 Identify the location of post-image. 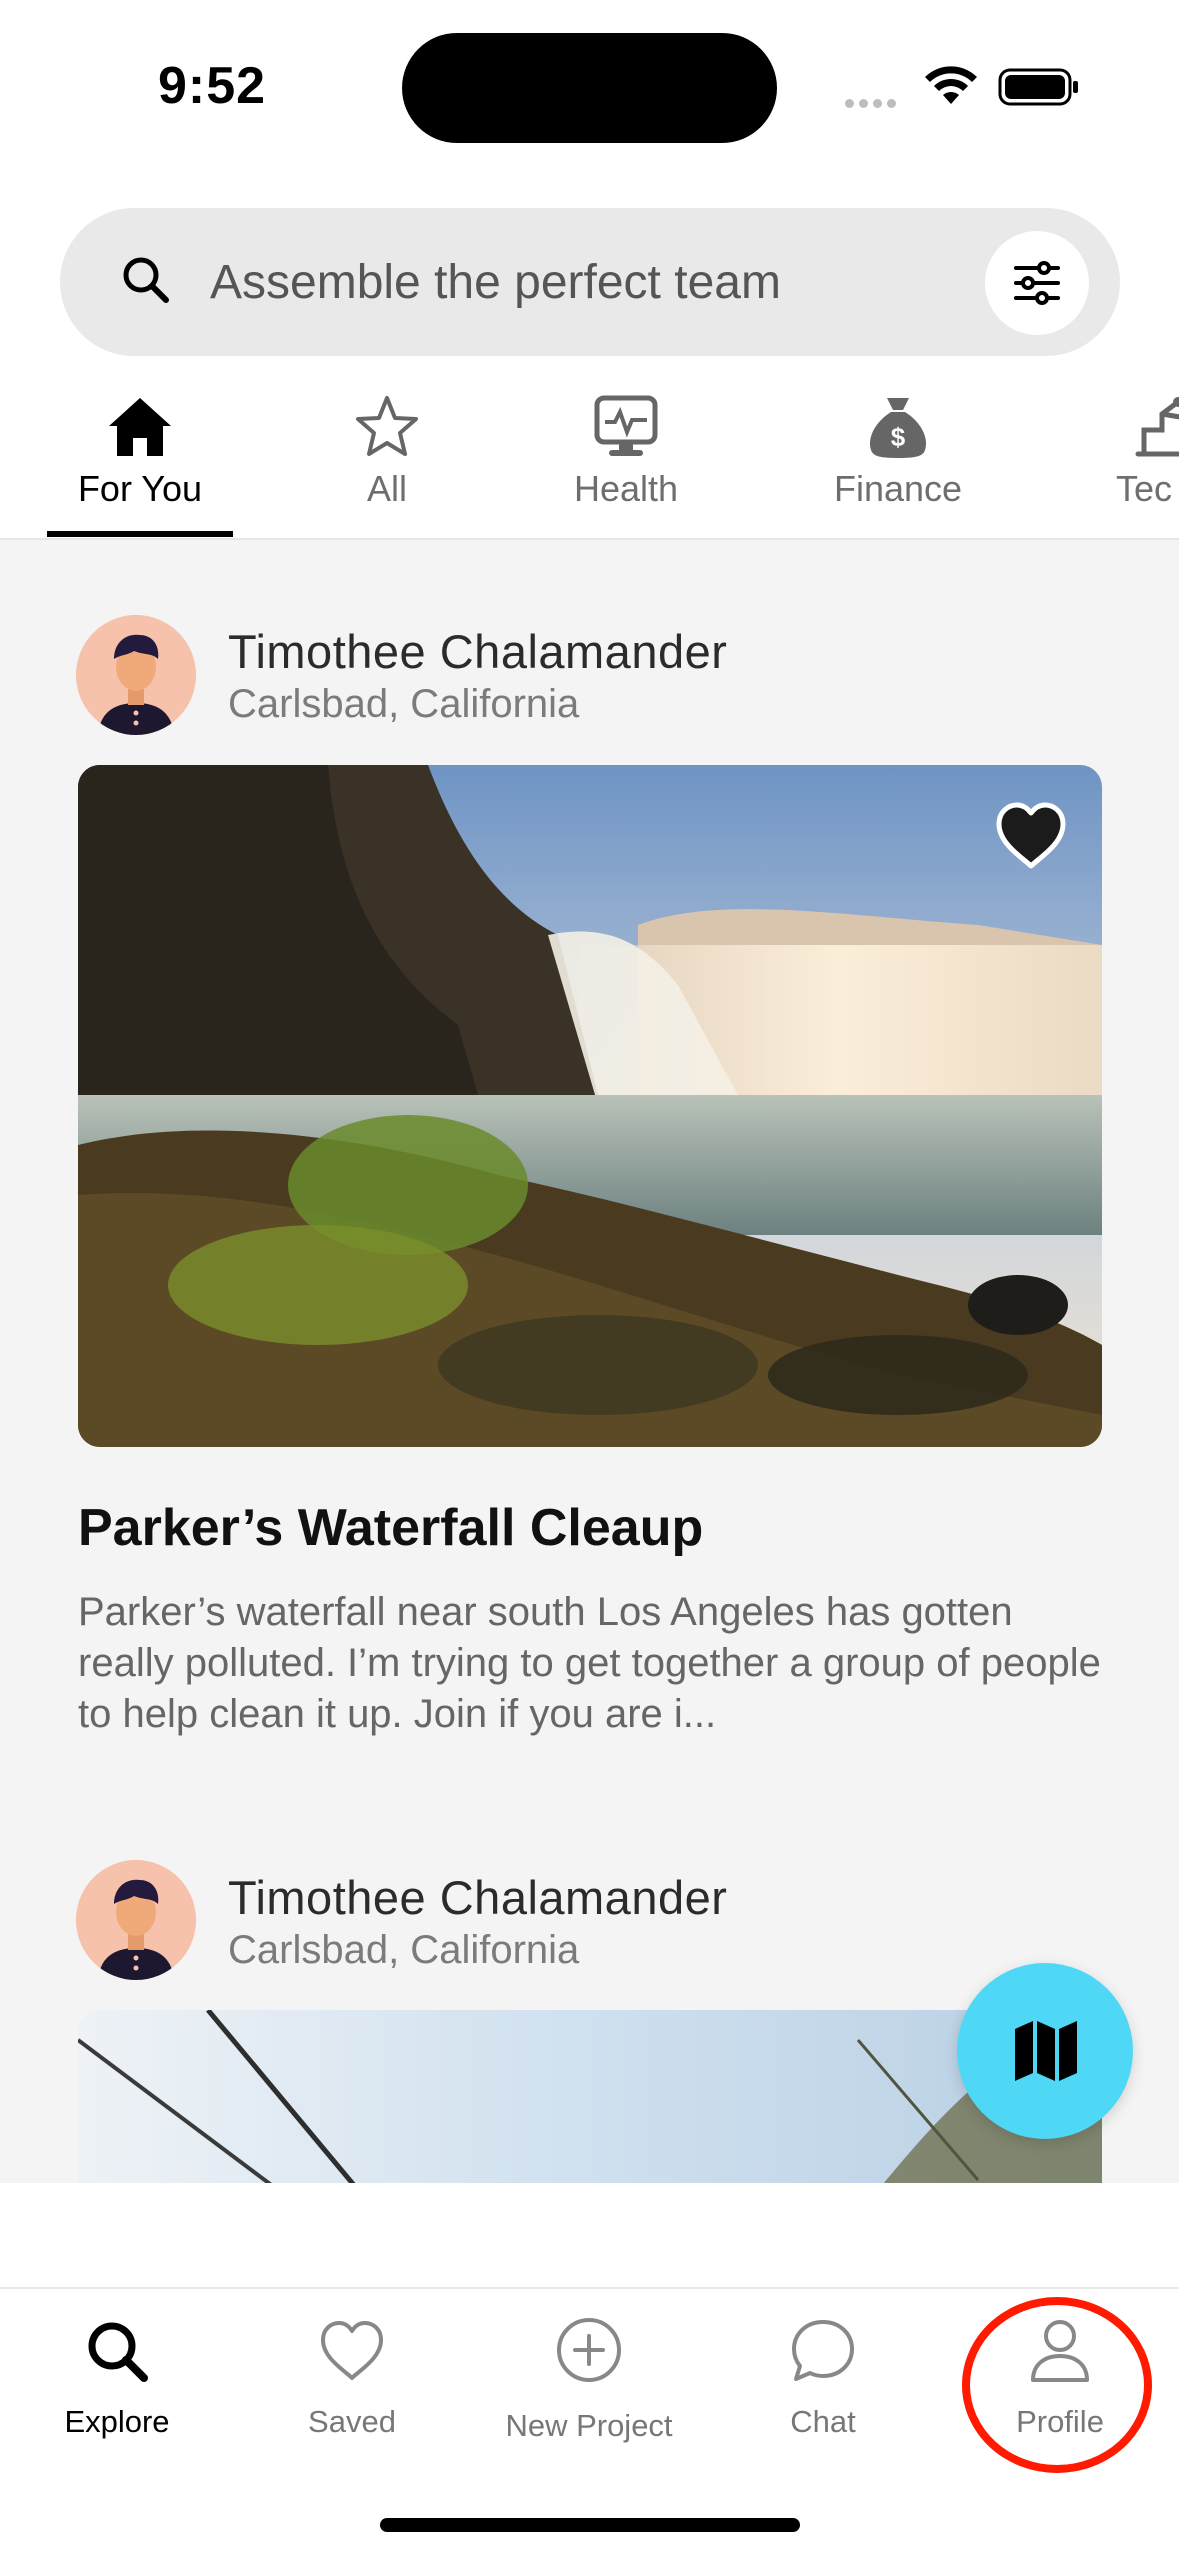
(590, 2096).